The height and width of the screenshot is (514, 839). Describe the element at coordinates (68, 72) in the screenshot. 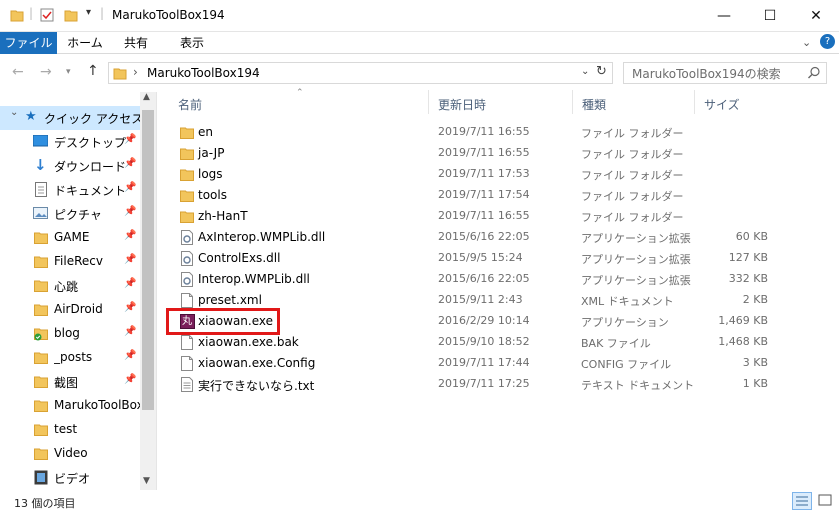

I see `recent-locations-icon: ▾` at that location.